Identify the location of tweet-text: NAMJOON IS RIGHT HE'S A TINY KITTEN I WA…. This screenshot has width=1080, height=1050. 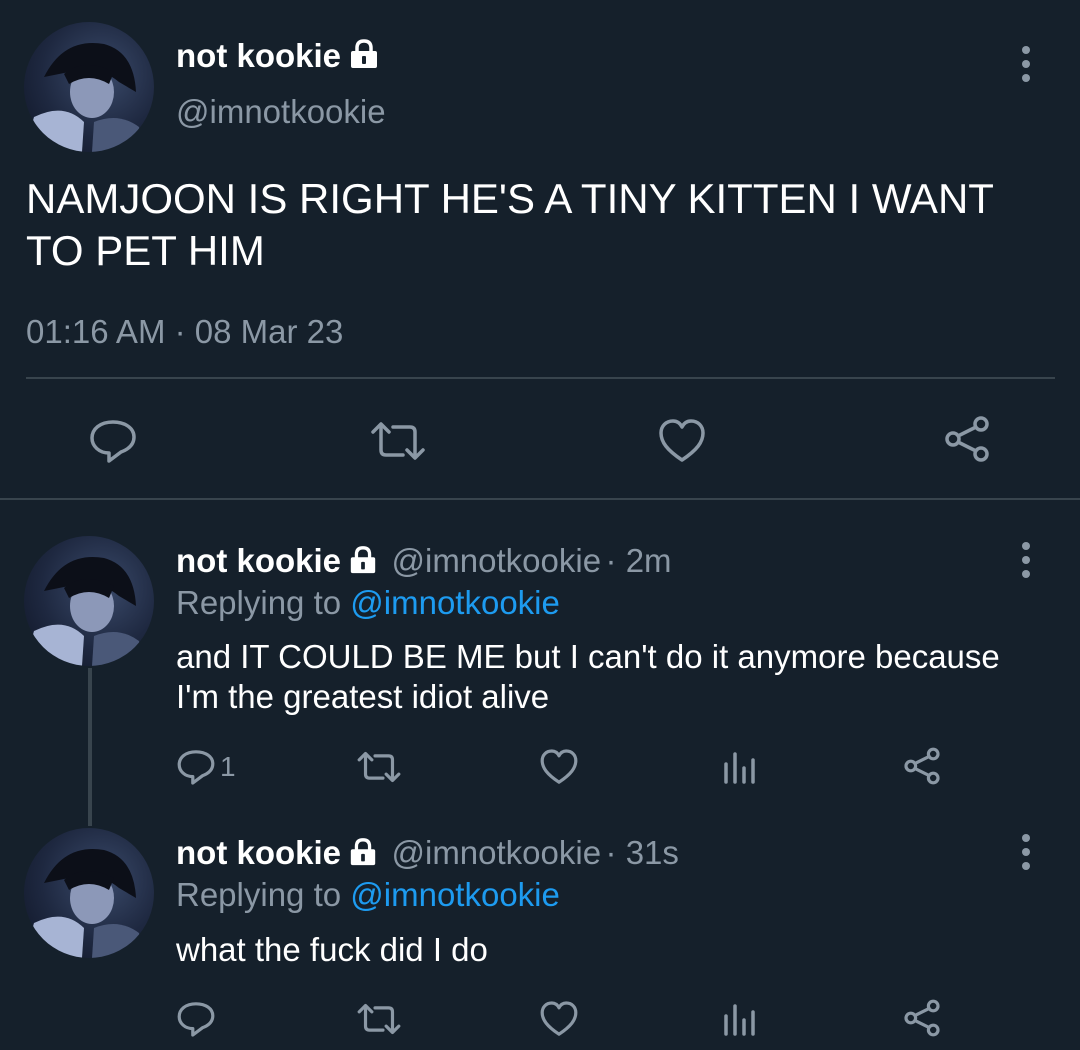
(510, 224).